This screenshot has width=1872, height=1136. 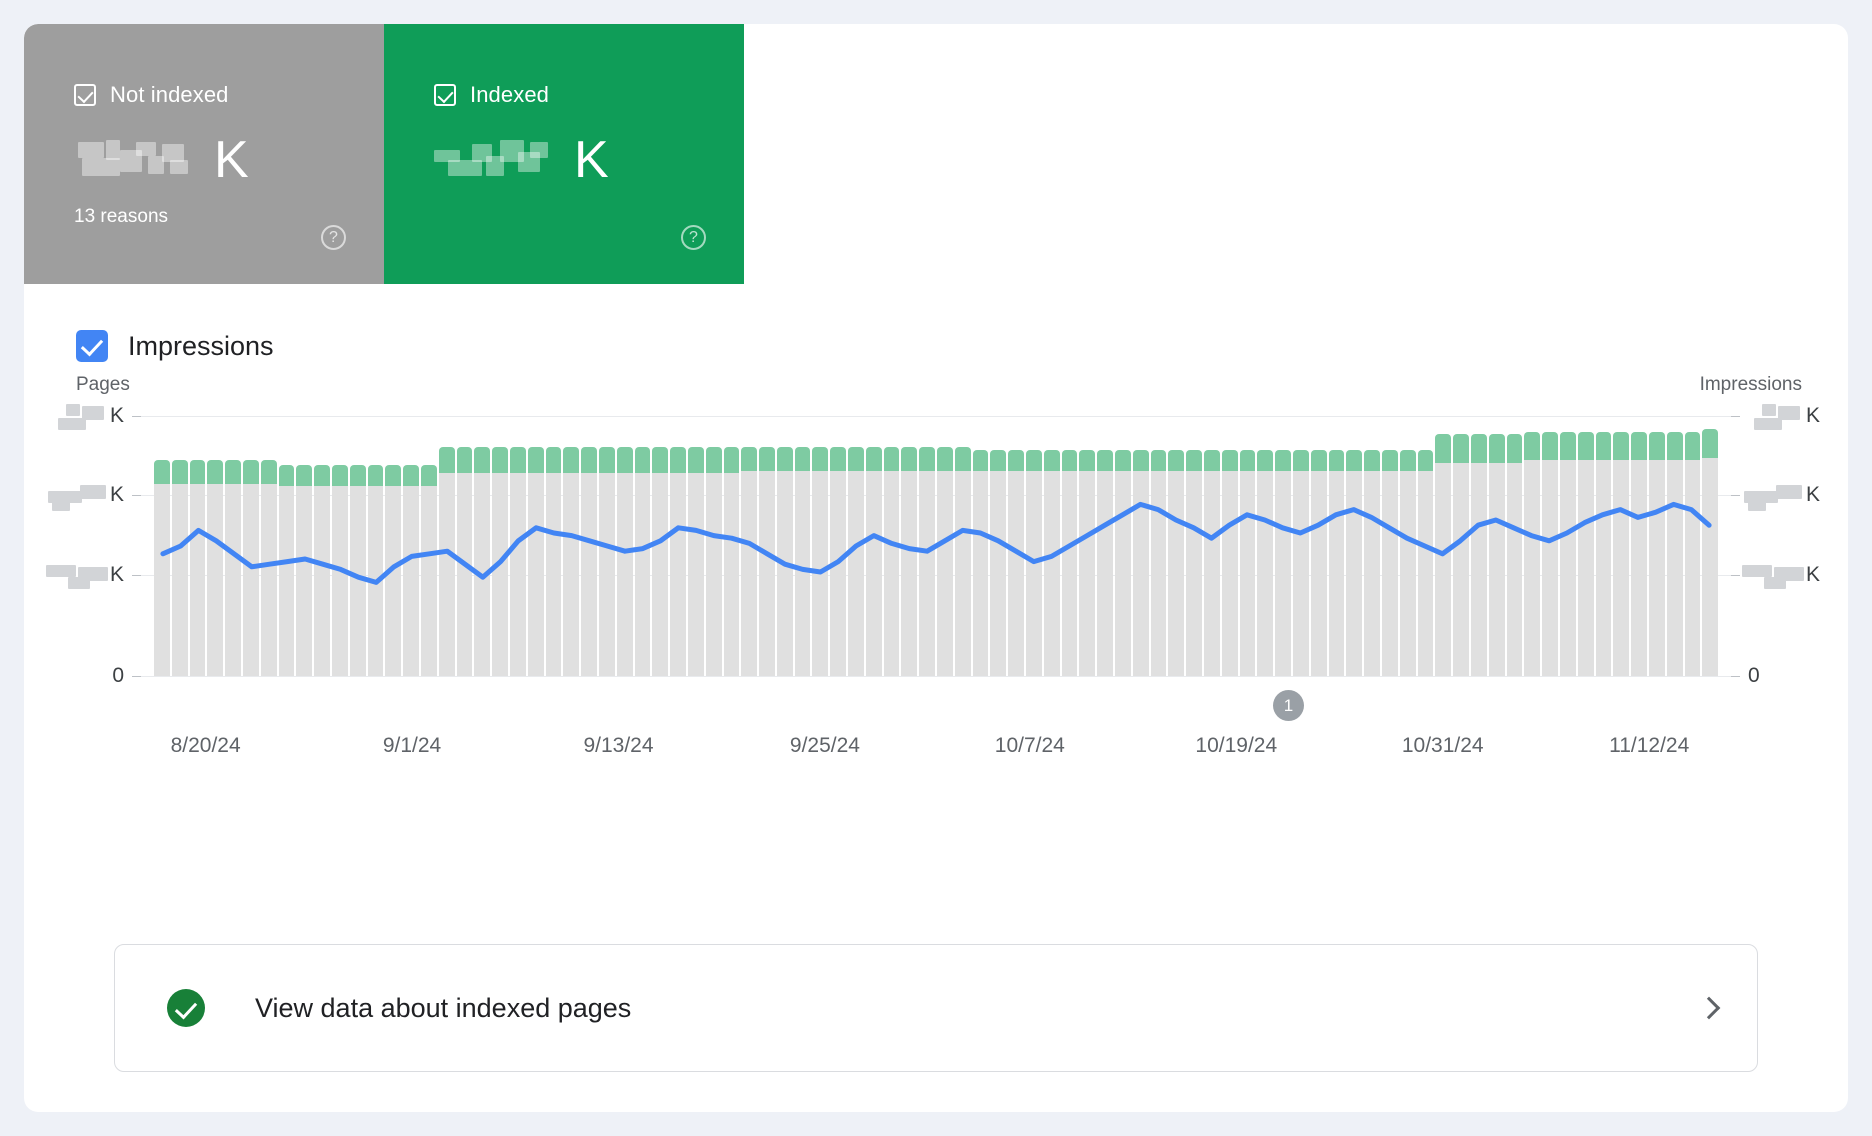 What do you see at coordinates (201, 345) in the screenshot?
I see `impressions-label: Impressions` at bounding box center [201, 345].